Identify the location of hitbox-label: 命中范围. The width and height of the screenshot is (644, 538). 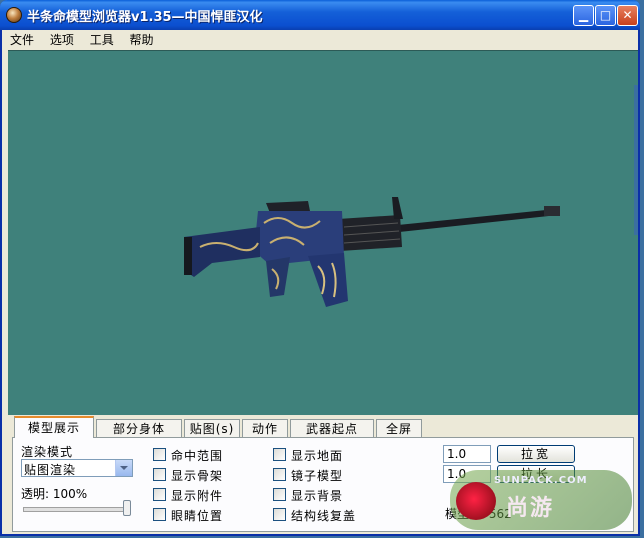
(197, 456).